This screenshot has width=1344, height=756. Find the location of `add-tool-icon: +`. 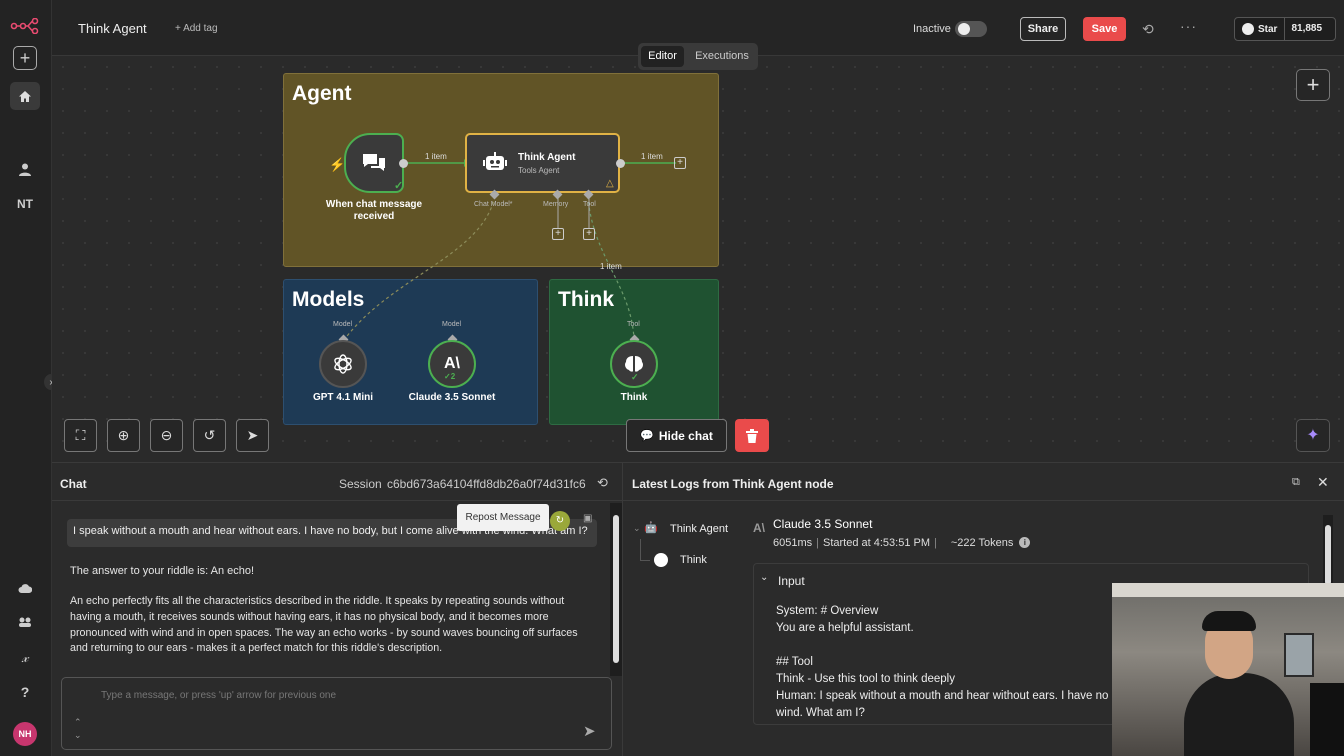

add-tool-icon: + is located at coordinates (589, 234).